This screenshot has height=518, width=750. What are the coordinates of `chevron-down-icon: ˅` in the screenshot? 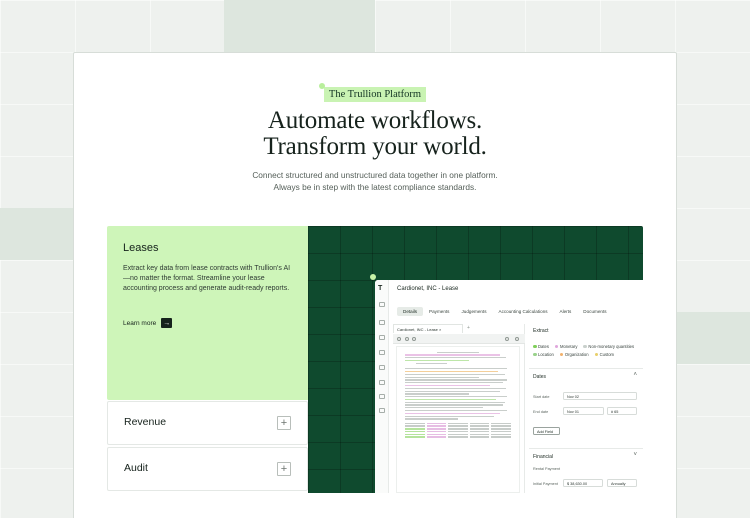 It's located at (635, 455).